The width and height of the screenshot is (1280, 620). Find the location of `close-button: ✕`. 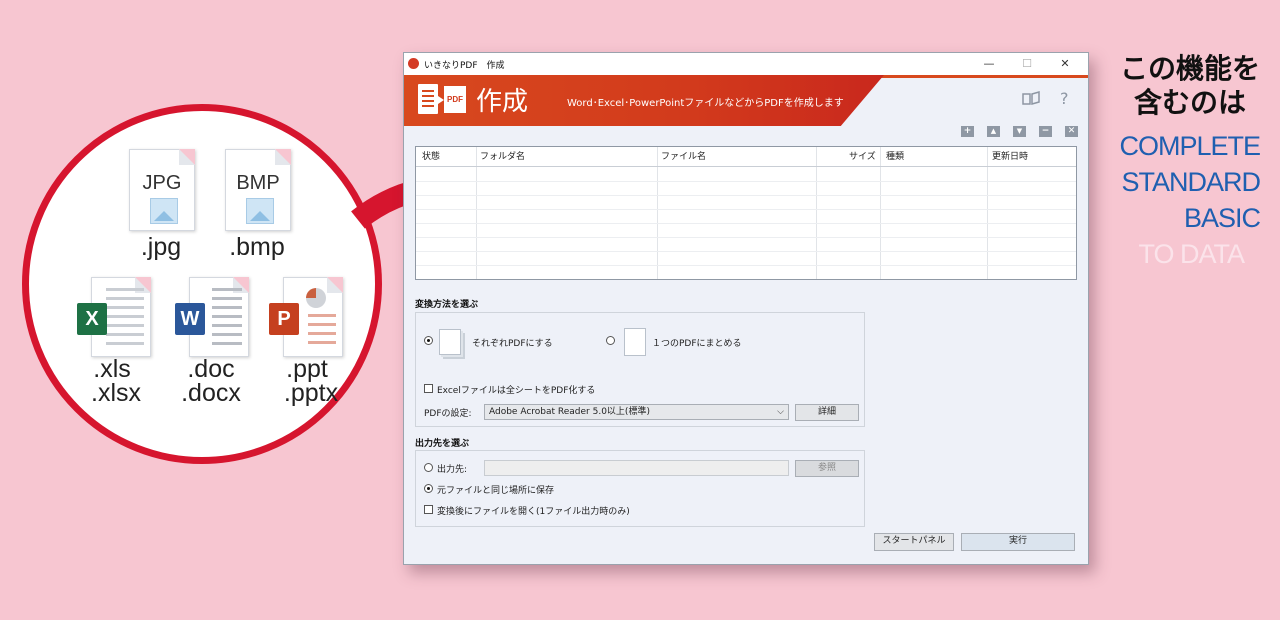

close-button: ✕ is located at coordinates (1065, 64).